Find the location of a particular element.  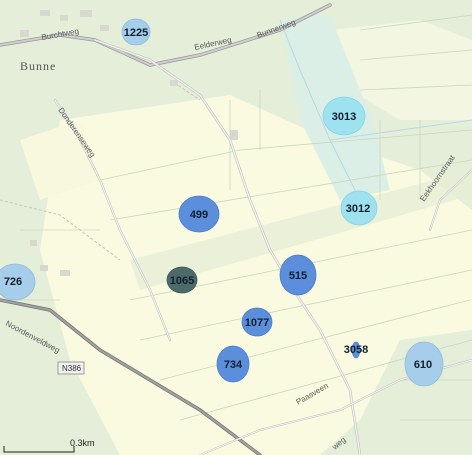

marker-m499: 499 is located at coordinates (199, 214).